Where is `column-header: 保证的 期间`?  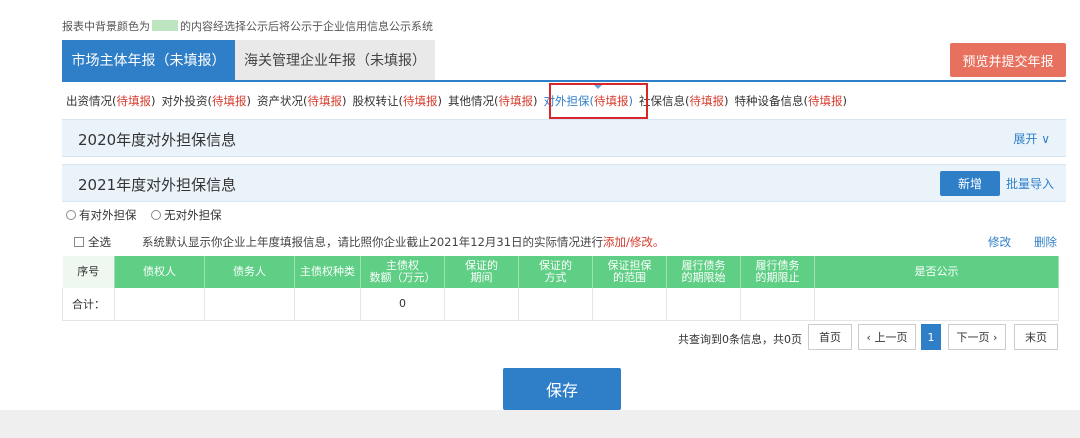 column-header: 保证的 期间 is located at coordinates (481, 272).